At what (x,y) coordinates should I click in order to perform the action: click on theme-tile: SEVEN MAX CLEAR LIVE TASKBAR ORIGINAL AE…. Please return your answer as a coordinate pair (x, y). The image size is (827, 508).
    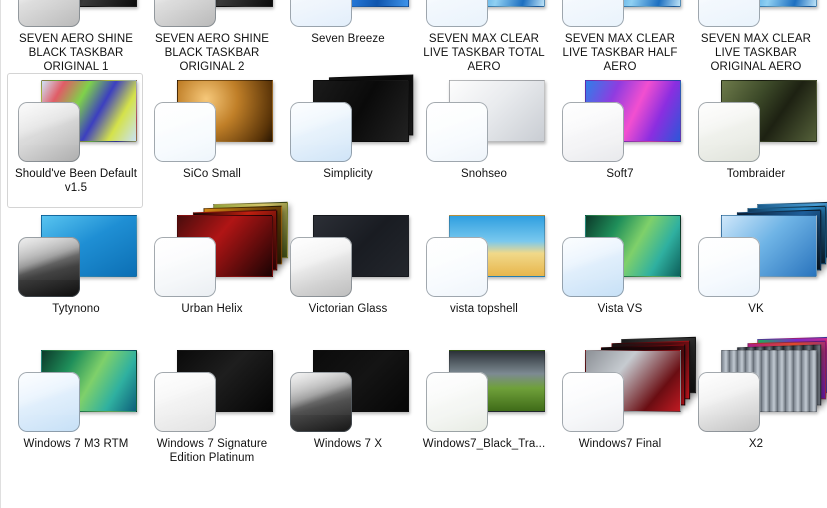
    Looking at the image, I should click on (755, 36).